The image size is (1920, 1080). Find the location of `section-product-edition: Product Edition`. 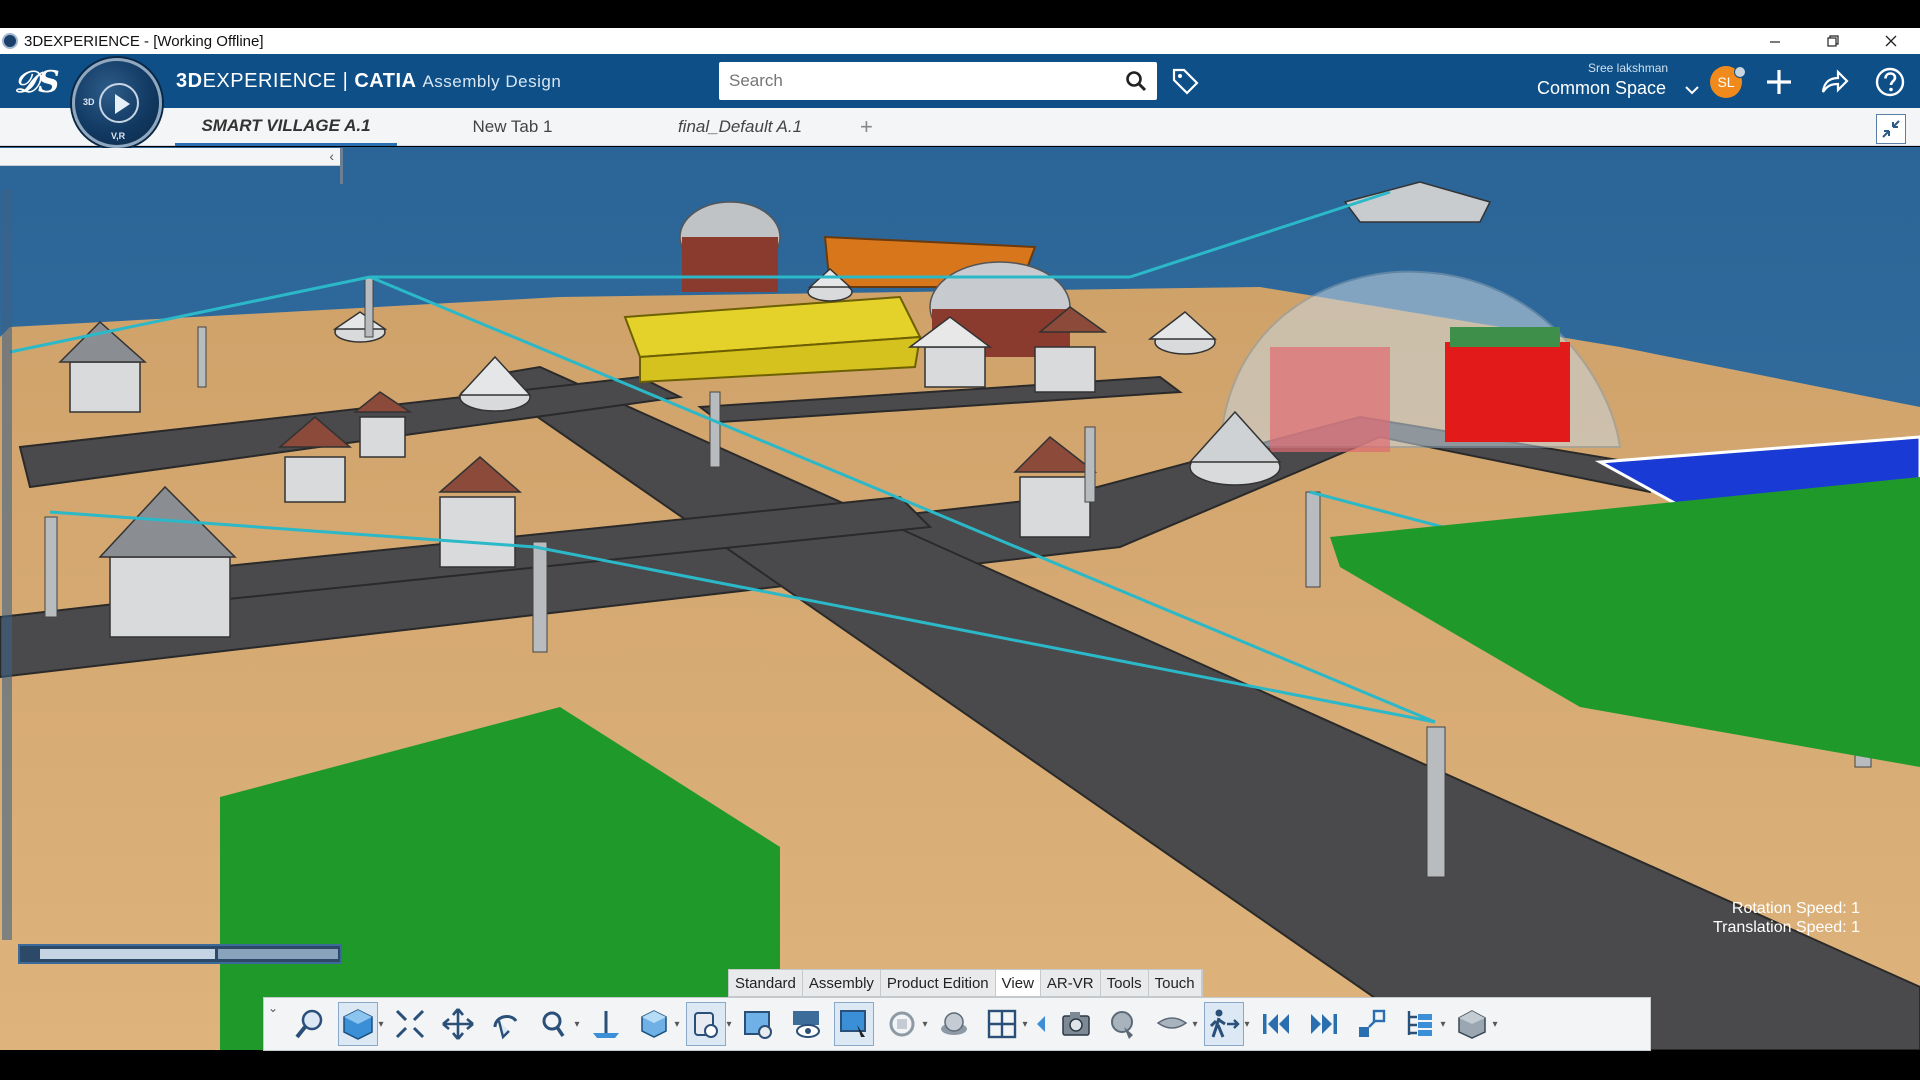

section-product-edition: Product Edition is located at coordinates (938, 983).